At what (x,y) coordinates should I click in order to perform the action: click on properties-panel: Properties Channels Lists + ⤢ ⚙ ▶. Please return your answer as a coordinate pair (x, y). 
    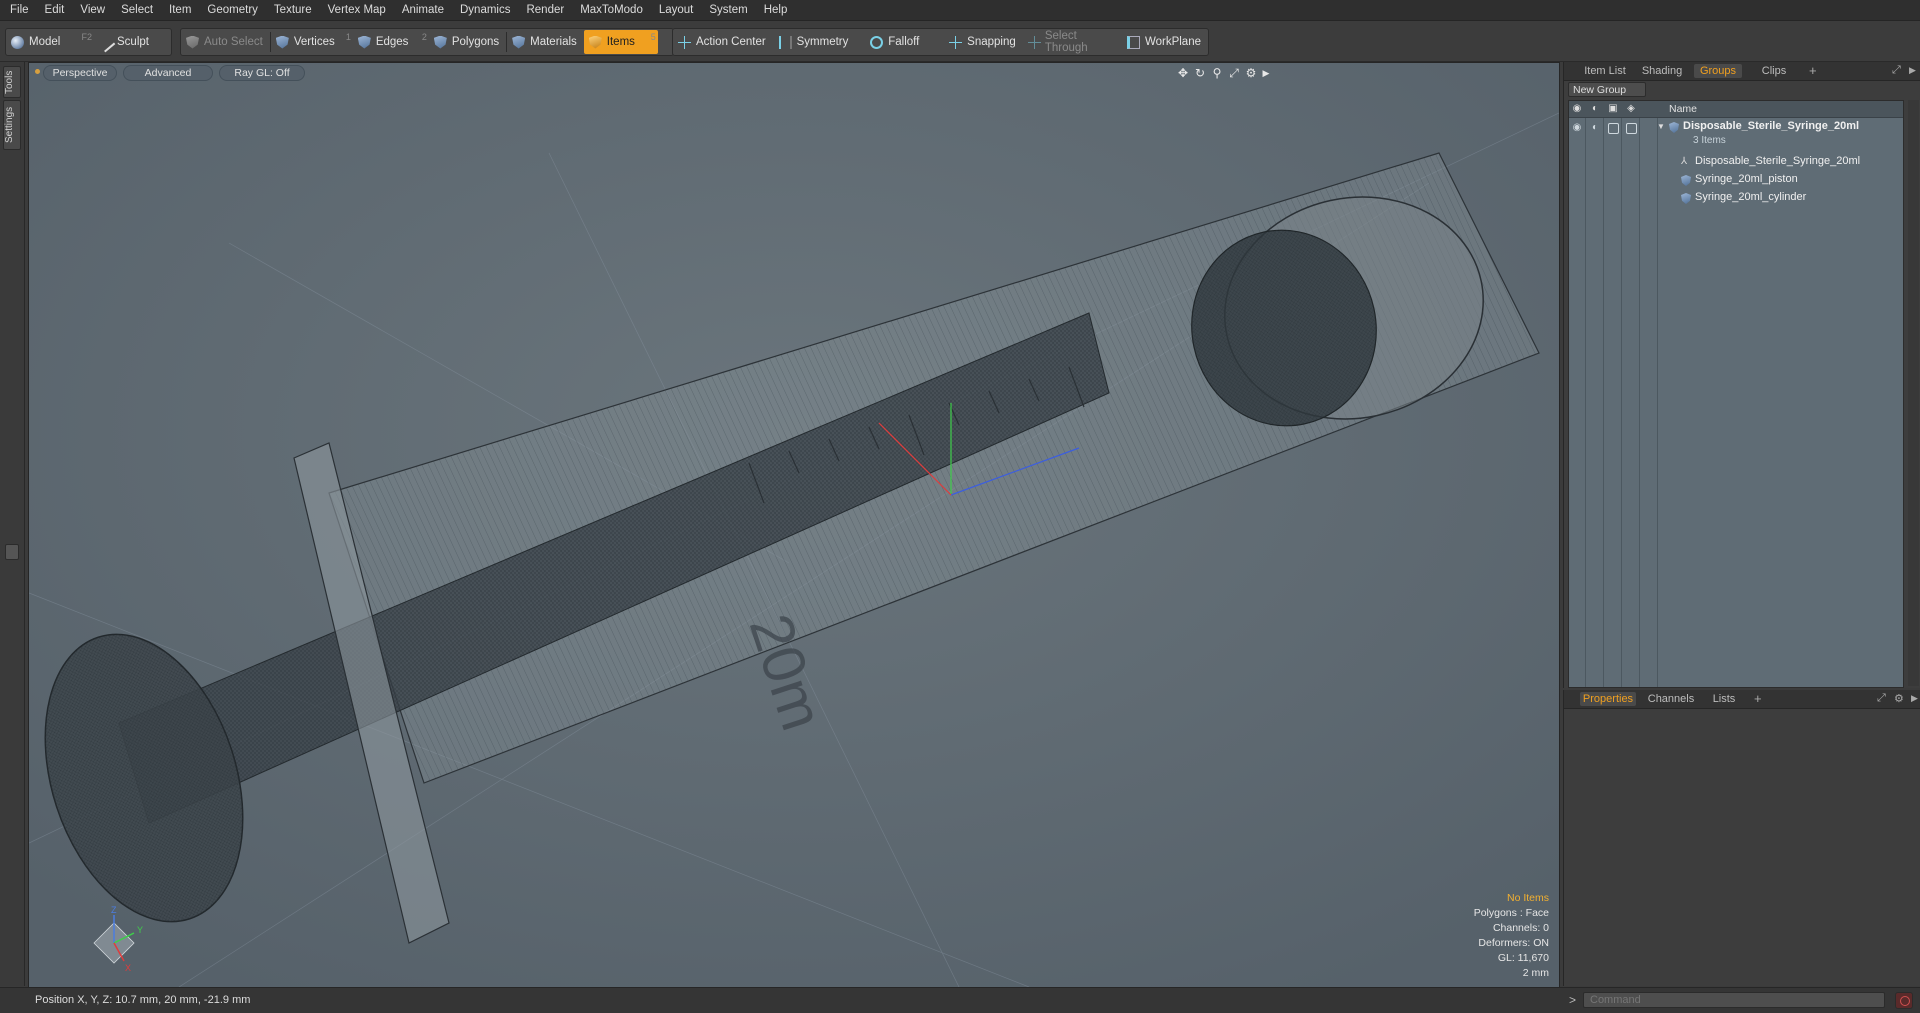
    Looking at the image, I should click on (1741, 838).